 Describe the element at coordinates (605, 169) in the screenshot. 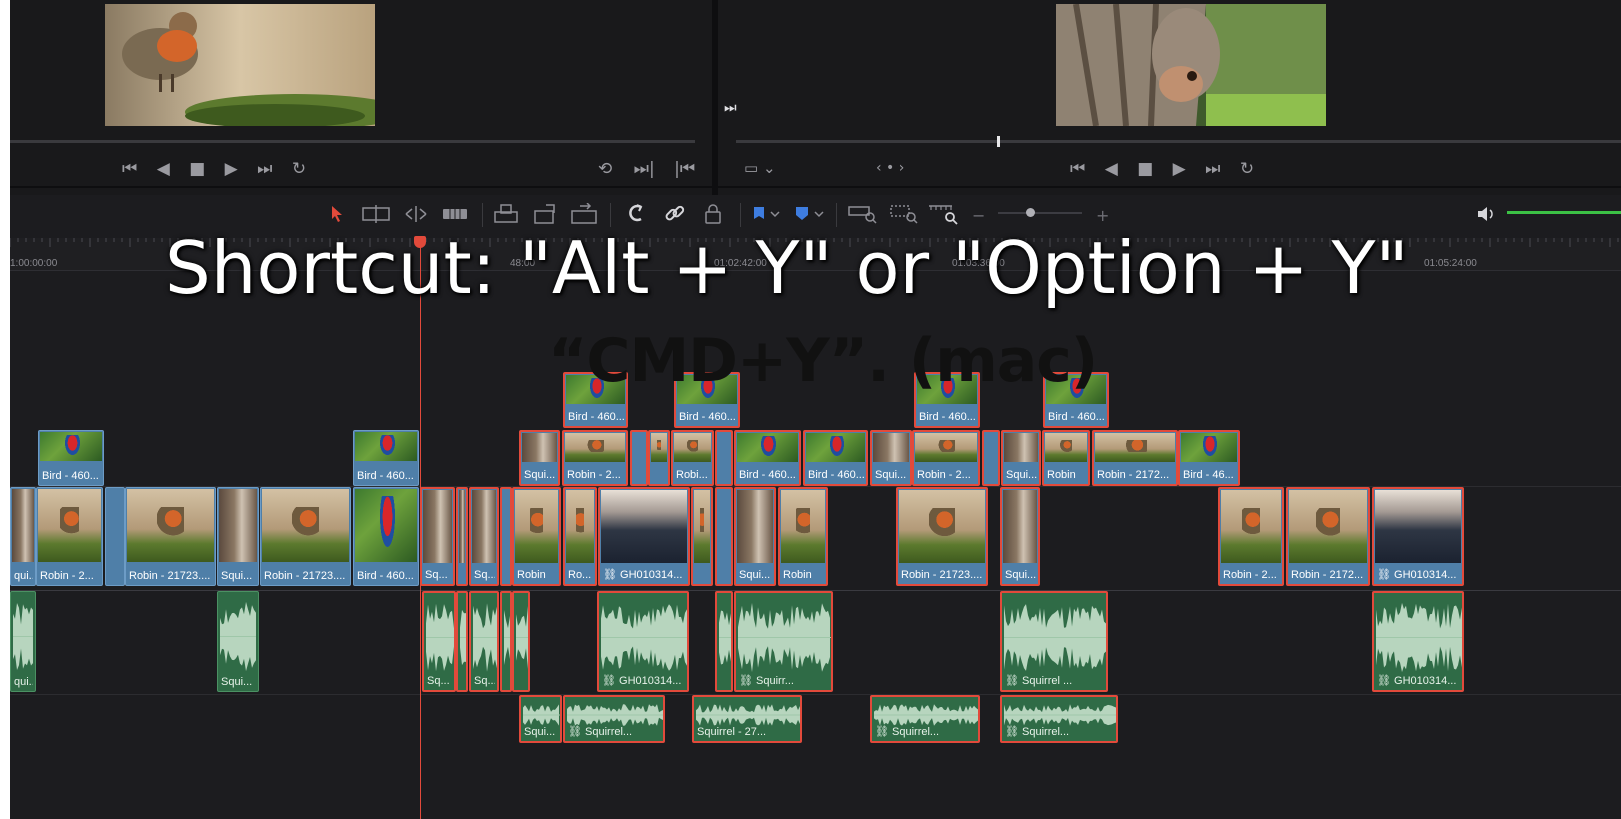

I see `match-frame-icon: ⟲` at that location.